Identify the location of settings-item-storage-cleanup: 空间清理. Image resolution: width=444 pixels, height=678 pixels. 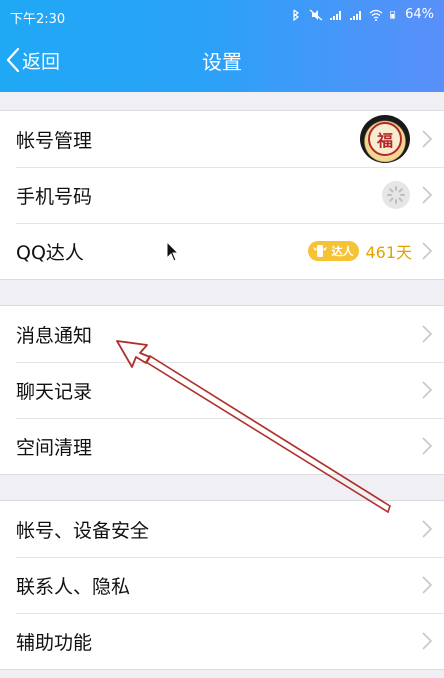
(222, 446).